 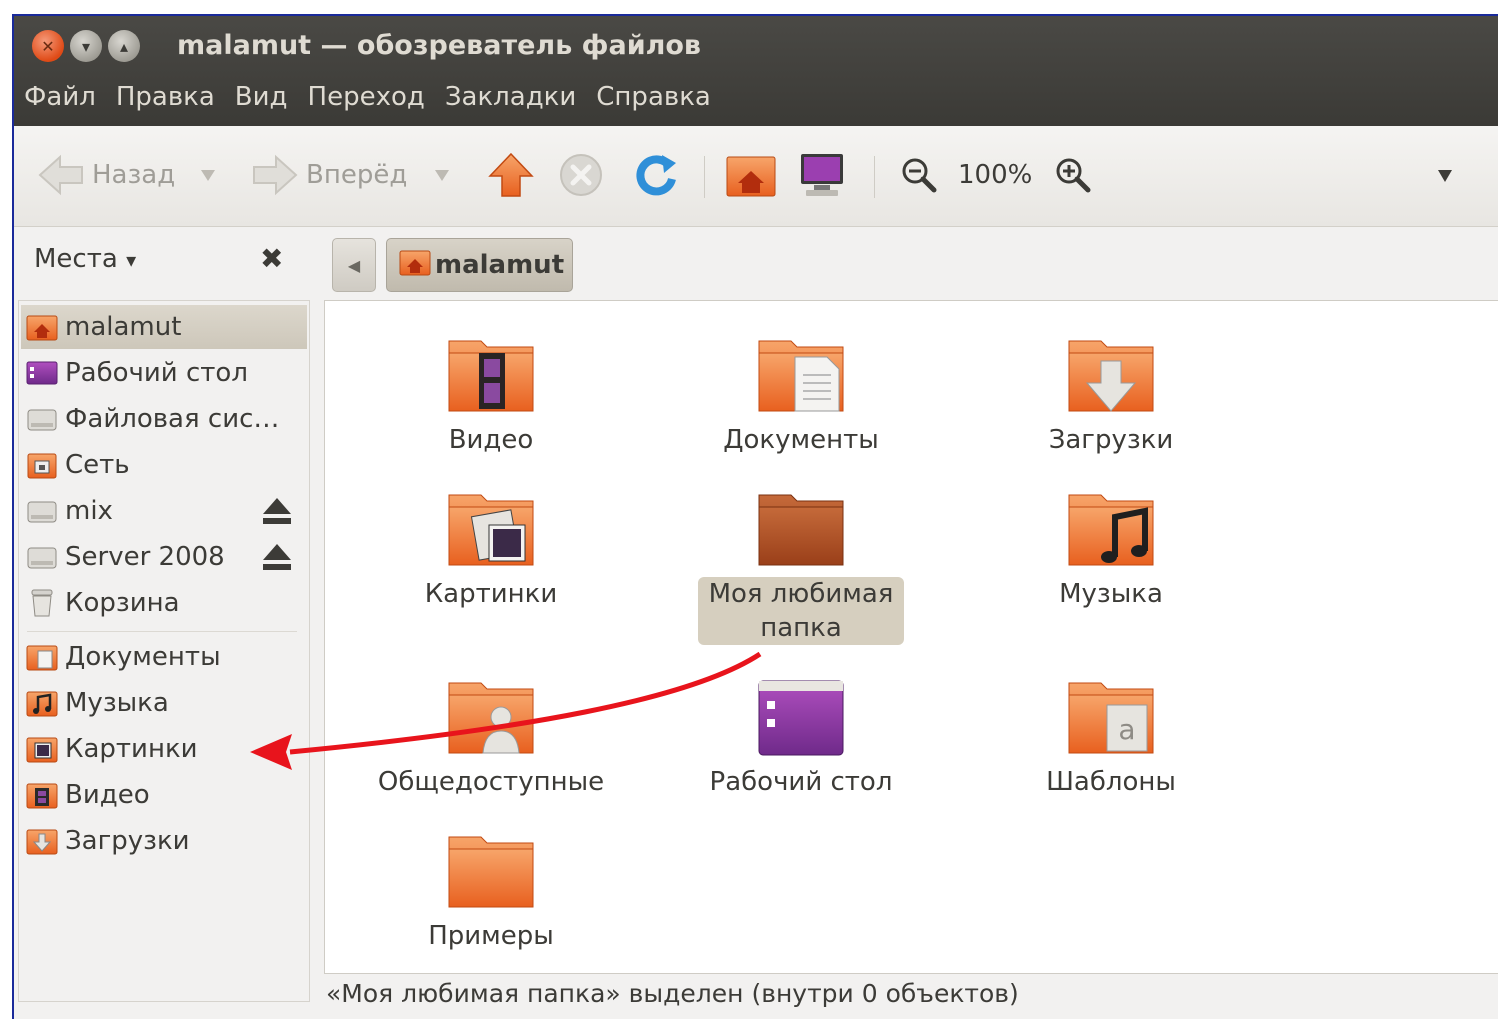 I want to click on file-item-public: Общедоступные, so click(x=491, y=737).